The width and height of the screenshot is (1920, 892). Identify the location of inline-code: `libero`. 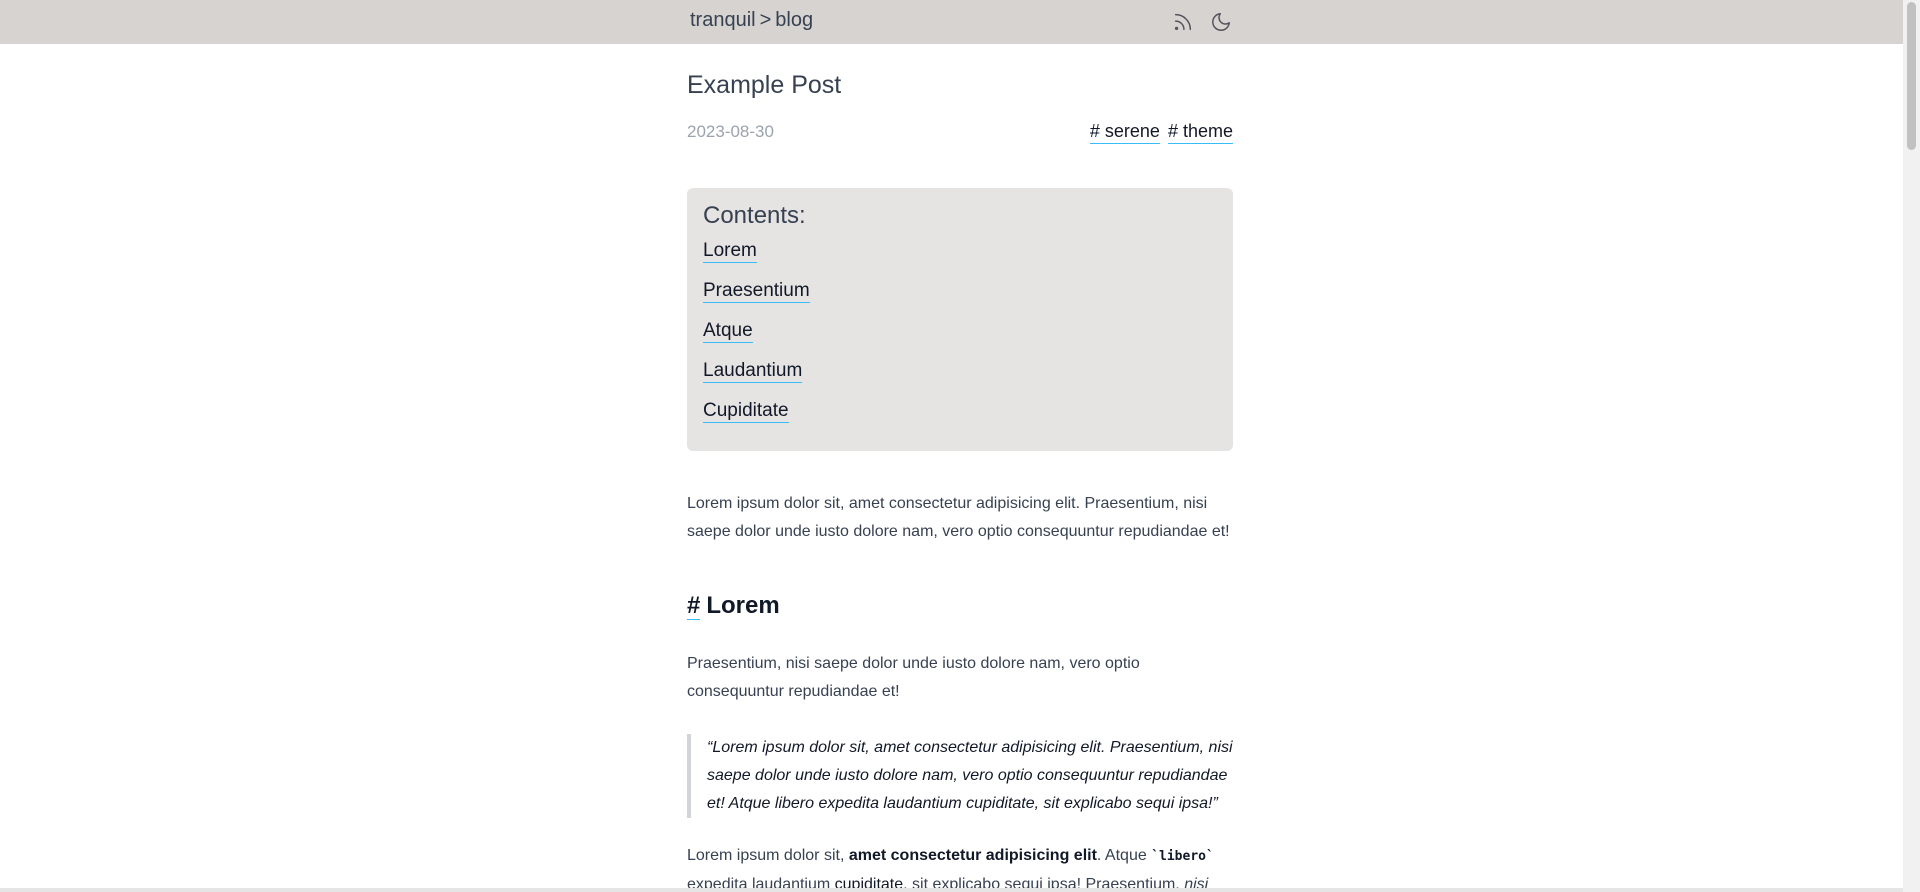
(1182, 856).